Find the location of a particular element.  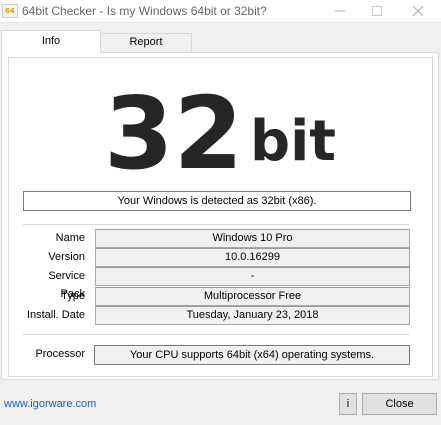

bitness-unit: bit is located at coordinates (293, 141).